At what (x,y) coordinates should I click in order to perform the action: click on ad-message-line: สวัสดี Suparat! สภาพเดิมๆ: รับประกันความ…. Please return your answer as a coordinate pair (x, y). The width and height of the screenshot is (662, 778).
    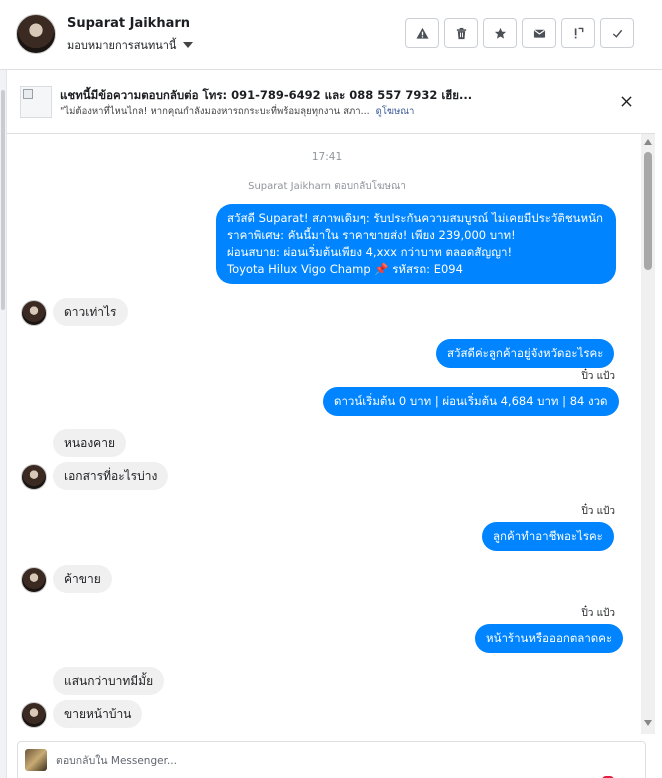
    Looking at the image, I should click on (415, 218).